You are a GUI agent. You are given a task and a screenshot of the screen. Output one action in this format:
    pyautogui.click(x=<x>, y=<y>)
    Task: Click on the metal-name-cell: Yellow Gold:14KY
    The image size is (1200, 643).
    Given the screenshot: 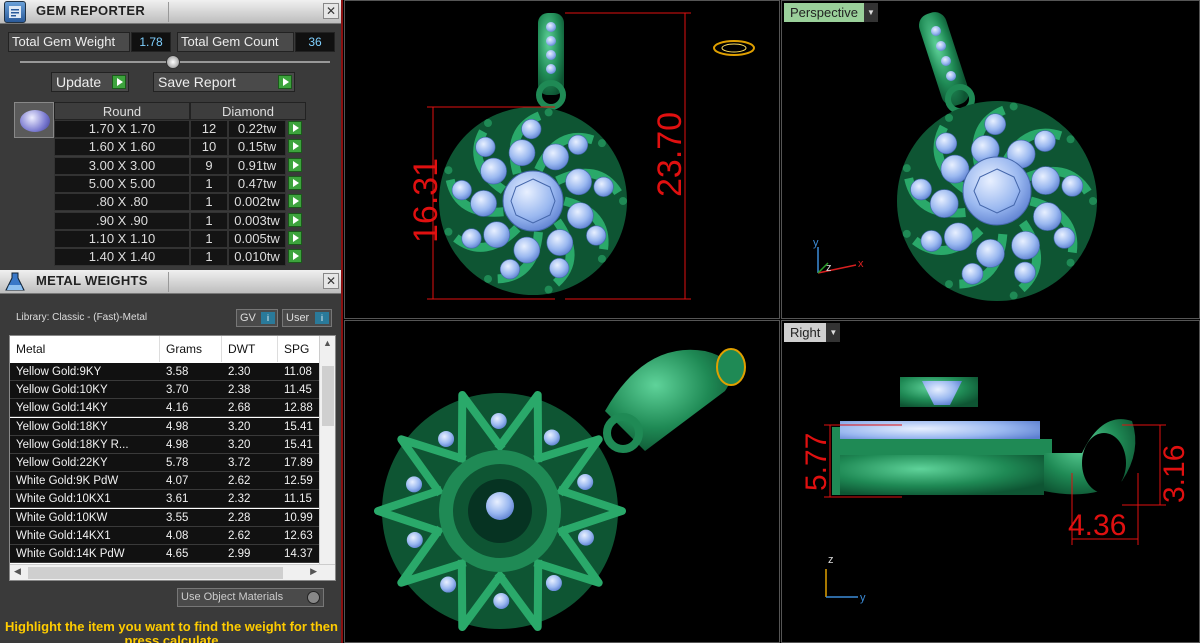 What is the action you would take?
    pyautogui.click(x=62, y=408)
    